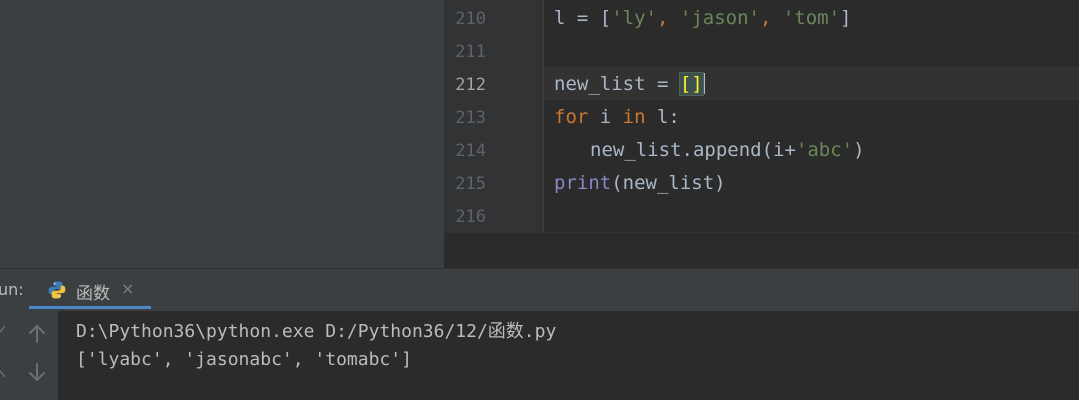 This screenshot has height=400, width=1079. Describe the element at coordinates (668, 183) in the screenshot. I see `code-token: (new_list)` at that location.